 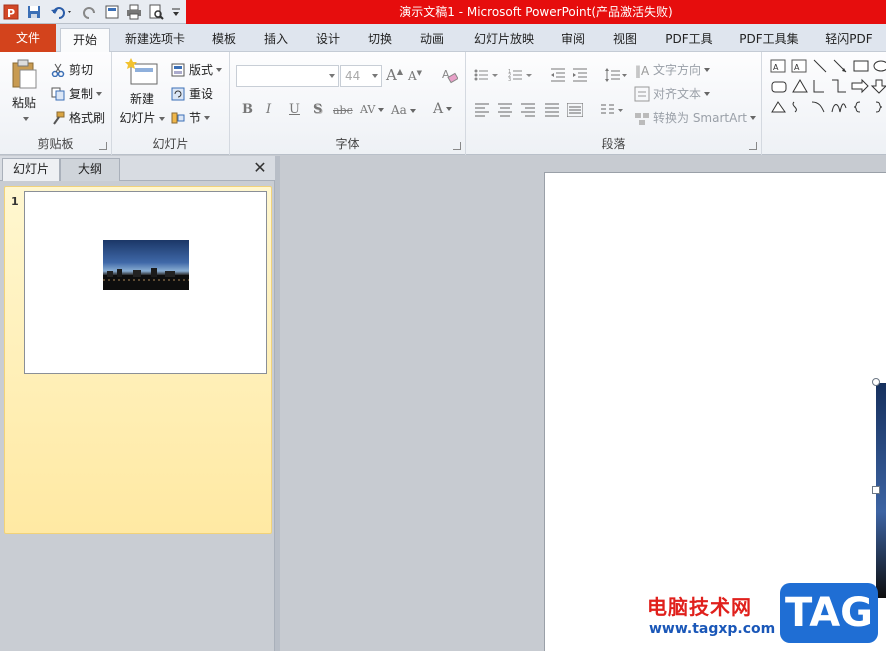 I want to click on line-spacing-button, so click(x=616, y=75).